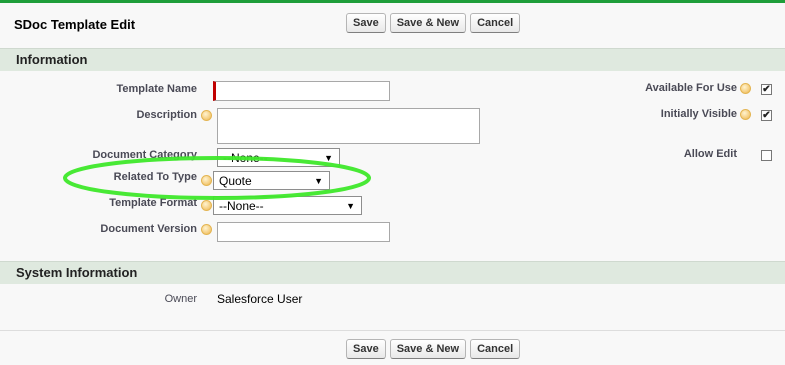 This screenshot has height=365, width=785. I want to click on page-title: SDoc Template Edit, so click(75, 24).